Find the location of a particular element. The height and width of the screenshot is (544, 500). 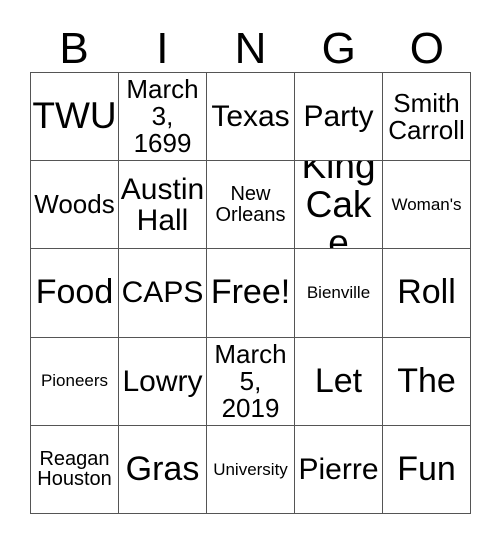

bingo-cell-label: Smith Carroll is located at coordinates (426, 116).